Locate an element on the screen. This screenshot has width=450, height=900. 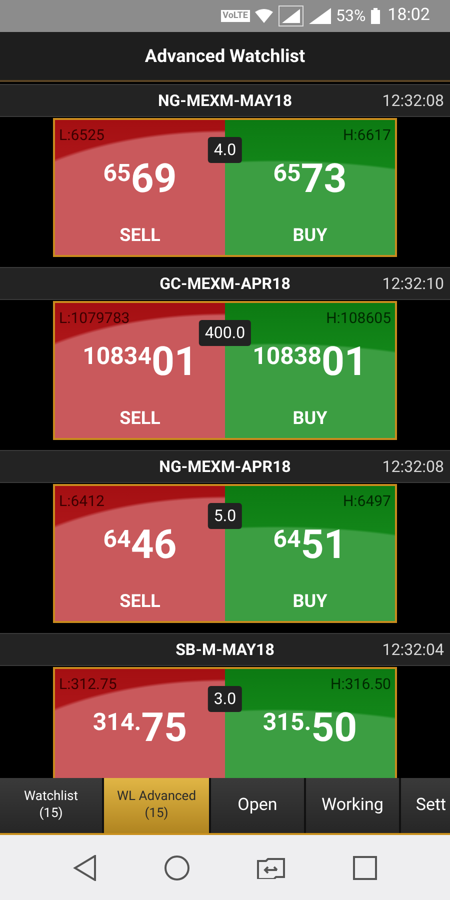
timestamp: 12:32:10 is located at coordinates (413, 283).